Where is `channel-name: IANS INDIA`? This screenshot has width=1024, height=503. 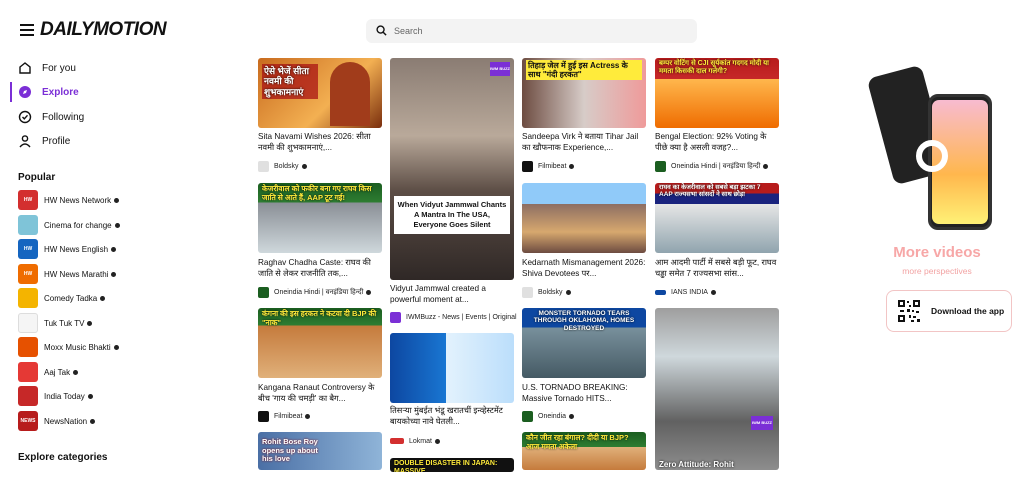 channel-name: IANS INDIA is located at coordinates (689, 292).